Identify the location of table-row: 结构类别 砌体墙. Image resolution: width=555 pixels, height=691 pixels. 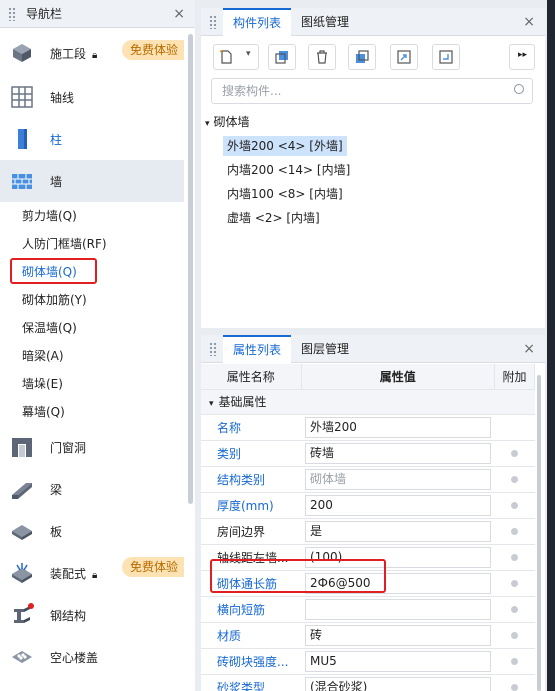
(368, 479).